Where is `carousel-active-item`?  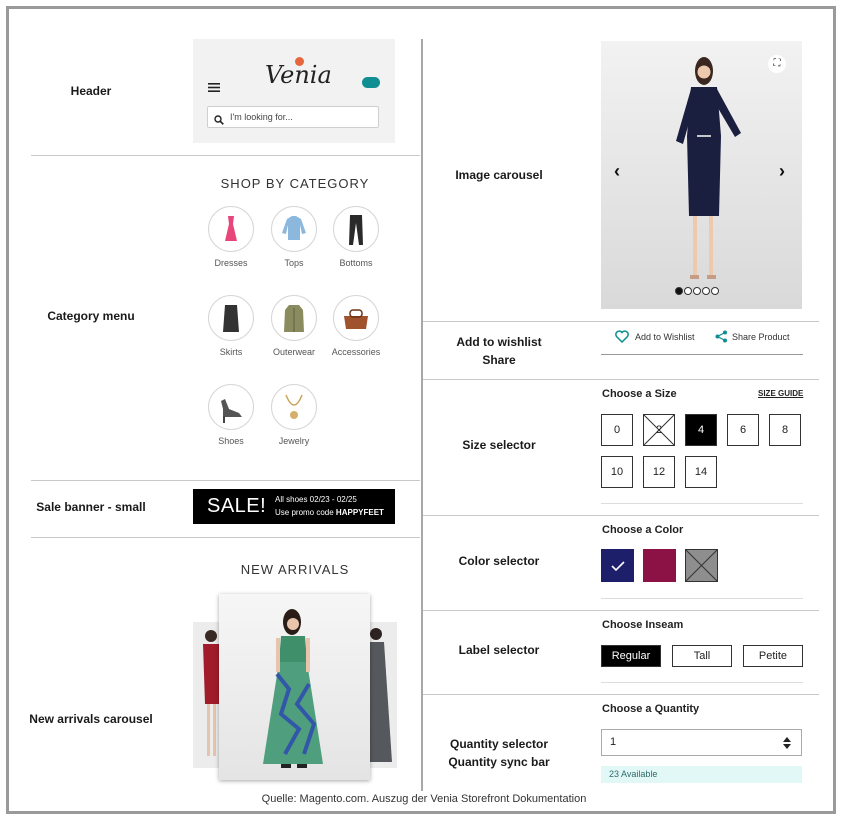 carousel-active-item is located at coordinates (294, 687).